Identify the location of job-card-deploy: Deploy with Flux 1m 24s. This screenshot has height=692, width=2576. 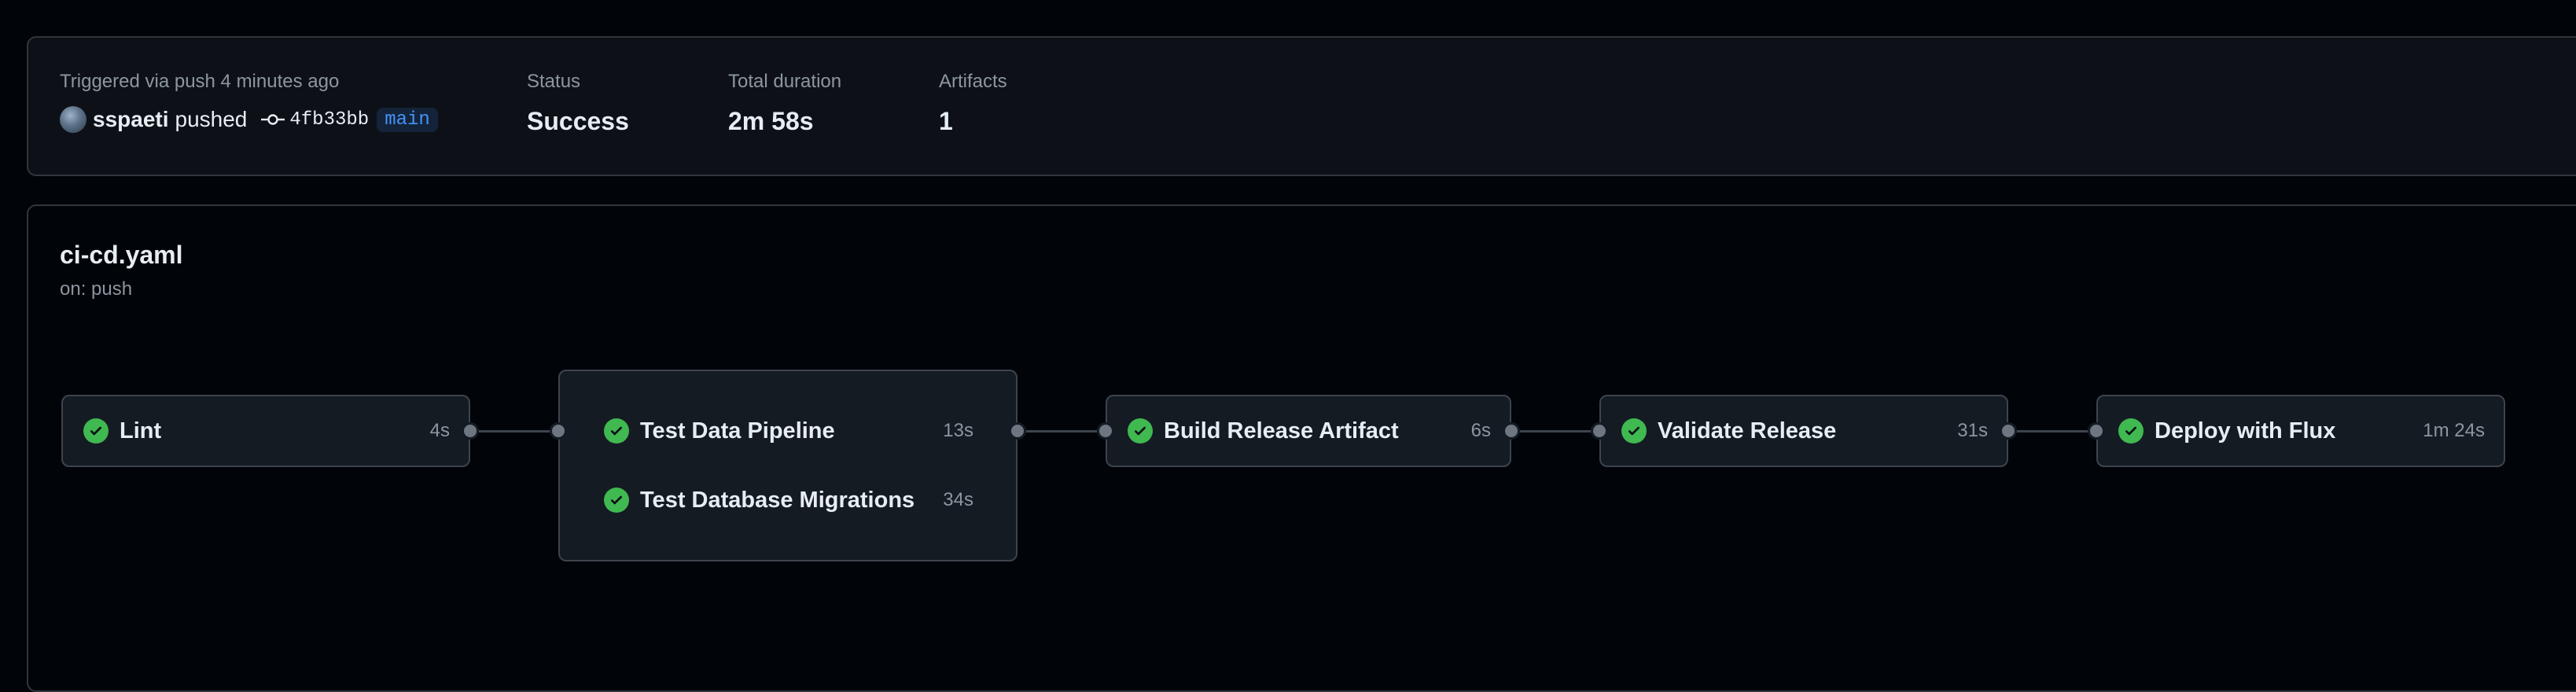
(2300, 431).